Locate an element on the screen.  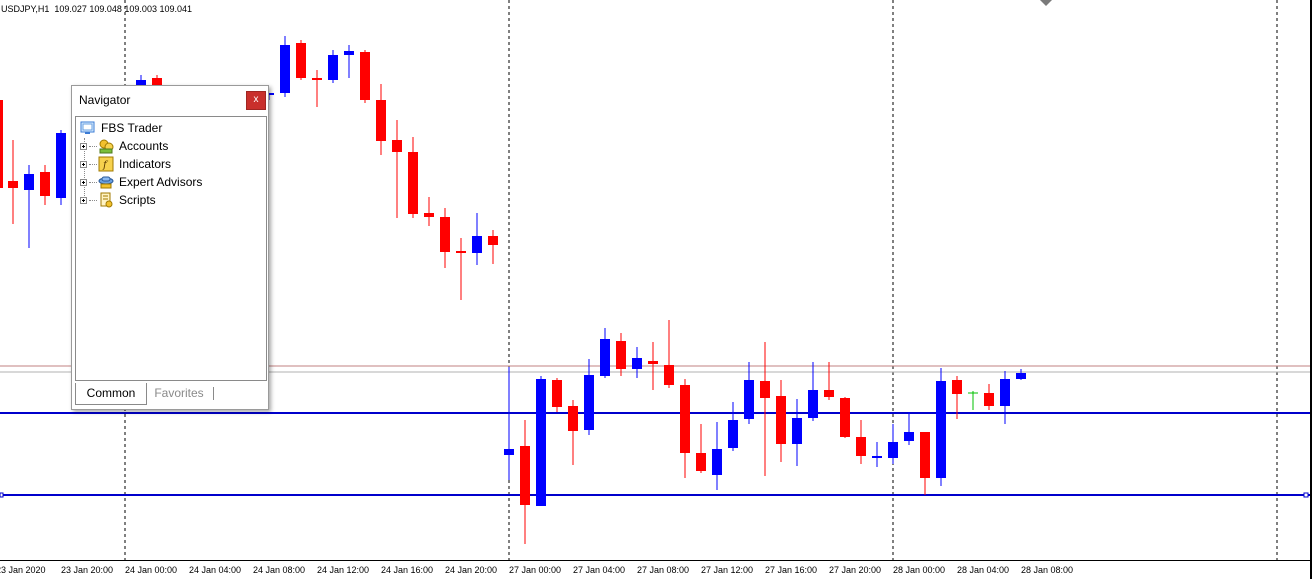
navigator-title: Navigator is located at coordinates (105, 100).